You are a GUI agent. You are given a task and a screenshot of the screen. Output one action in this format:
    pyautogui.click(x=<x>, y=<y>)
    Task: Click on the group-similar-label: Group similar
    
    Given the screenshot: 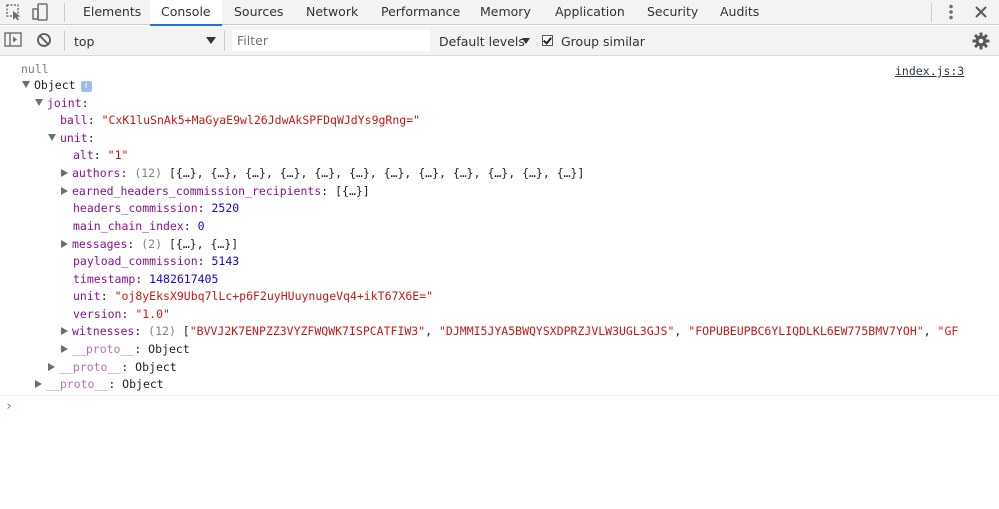 What is the action you would take?
    pyautogui.click(x=603, y=41)
    